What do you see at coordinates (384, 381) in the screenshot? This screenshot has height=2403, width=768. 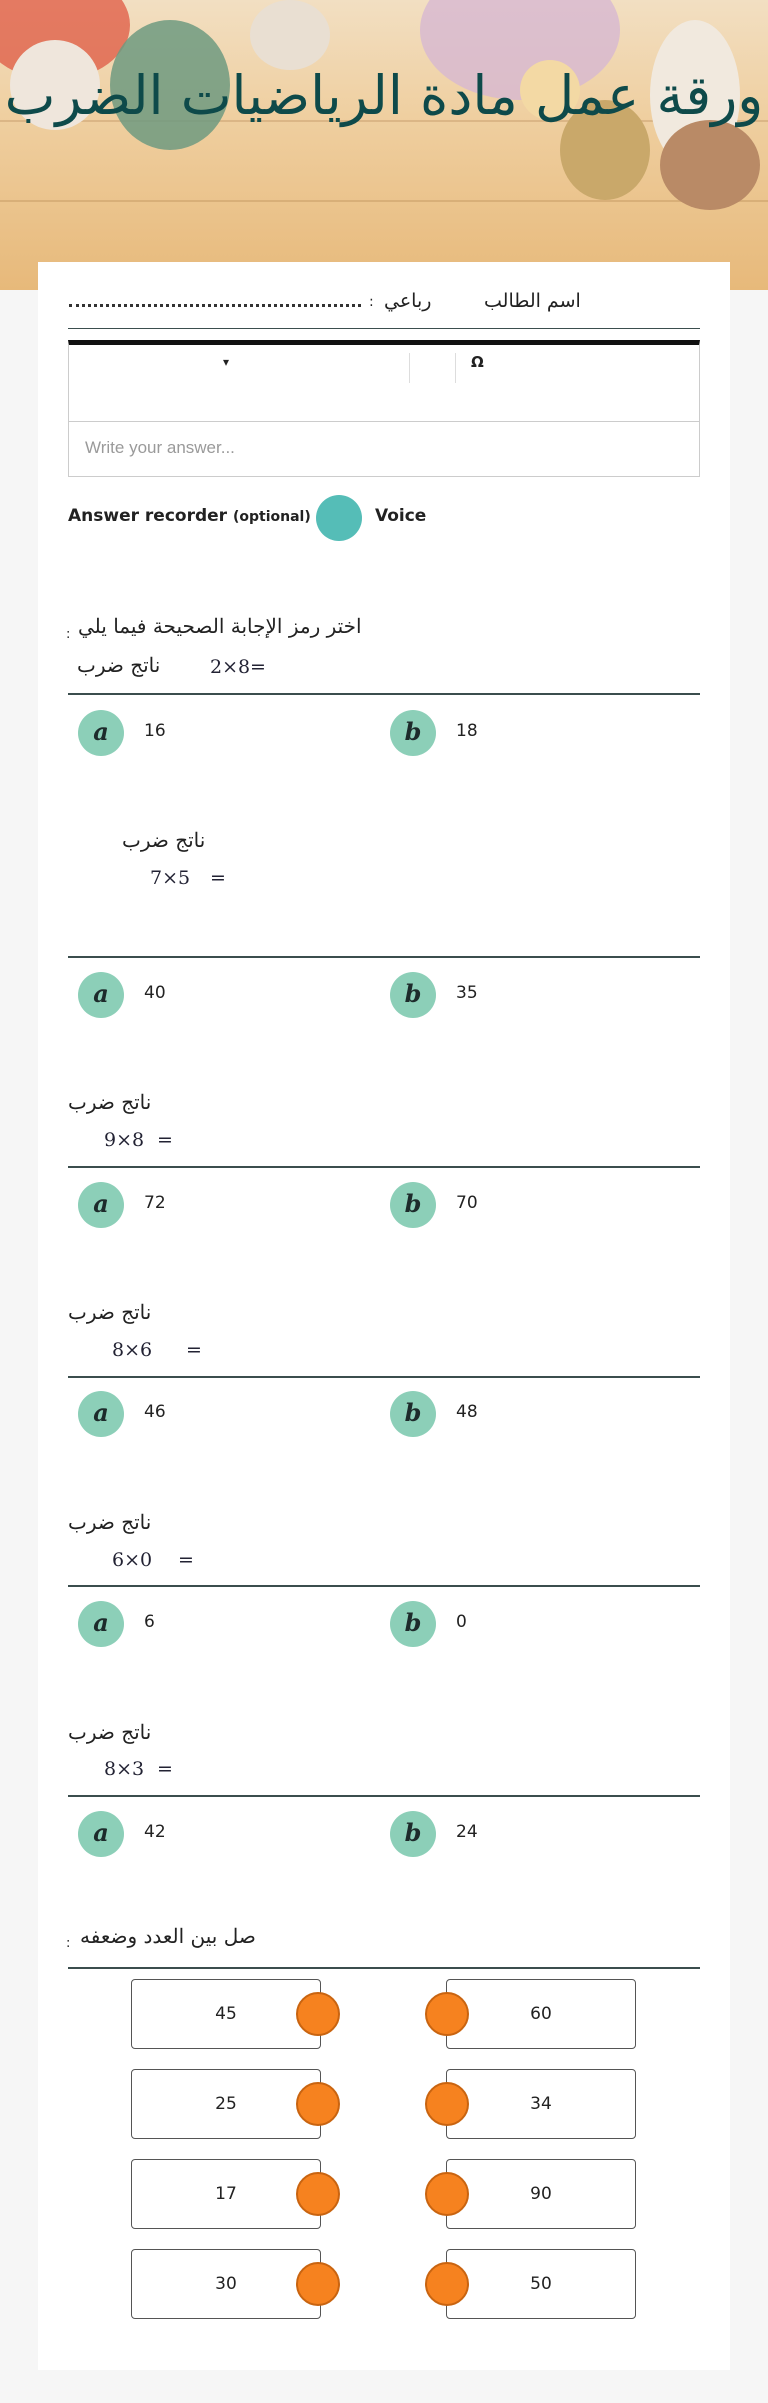 I see `text-toolbar: ▾ Ω` at bounding box center [384, 381].